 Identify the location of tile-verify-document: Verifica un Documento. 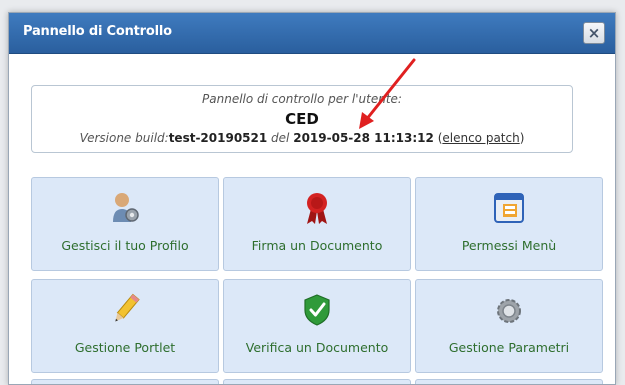
(317, 326).